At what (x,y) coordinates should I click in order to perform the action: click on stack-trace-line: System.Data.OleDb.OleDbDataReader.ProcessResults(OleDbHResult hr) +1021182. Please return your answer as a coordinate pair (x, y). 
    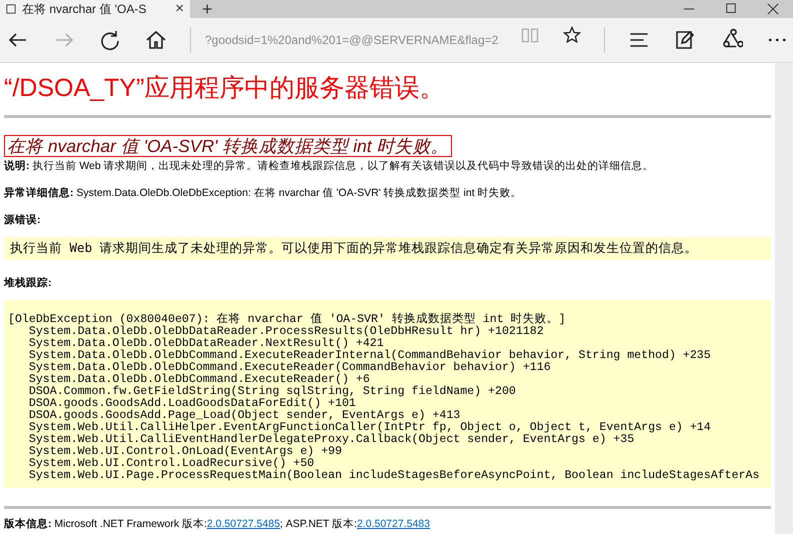
    Looking at the image, I should click on (286, 332).